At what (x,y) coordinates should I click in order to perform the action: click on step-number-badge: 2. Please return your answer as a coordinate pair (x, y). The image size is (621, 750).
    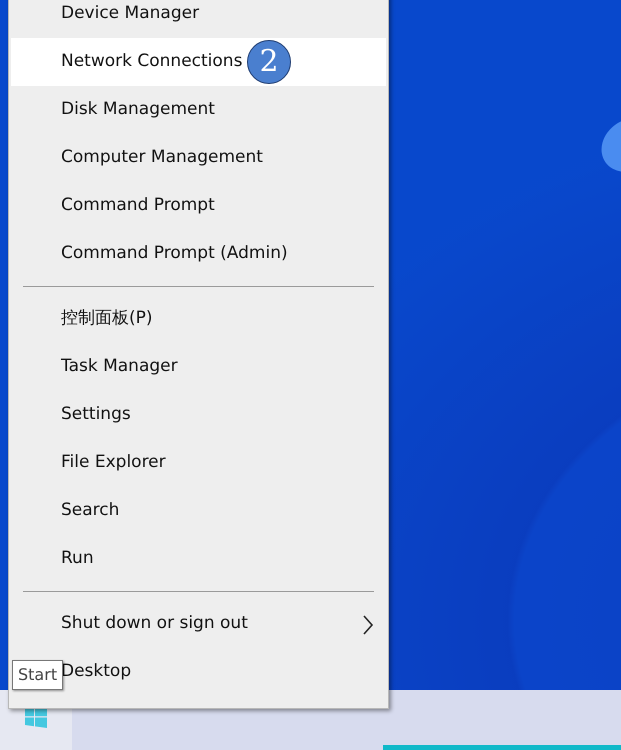
    Looking at the image, I should click on (269, 62).